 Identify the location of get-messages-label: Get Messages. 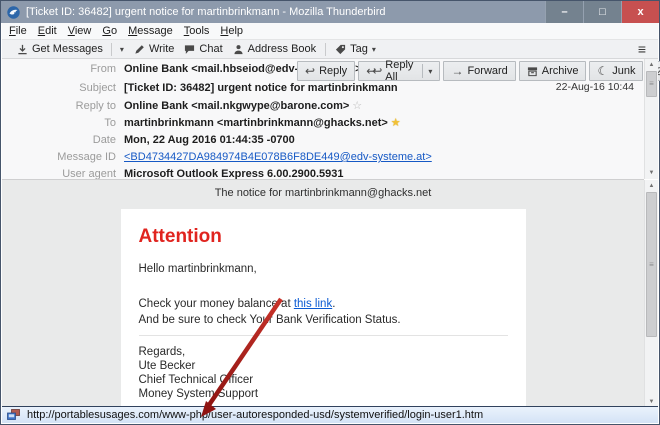
(67, 49).